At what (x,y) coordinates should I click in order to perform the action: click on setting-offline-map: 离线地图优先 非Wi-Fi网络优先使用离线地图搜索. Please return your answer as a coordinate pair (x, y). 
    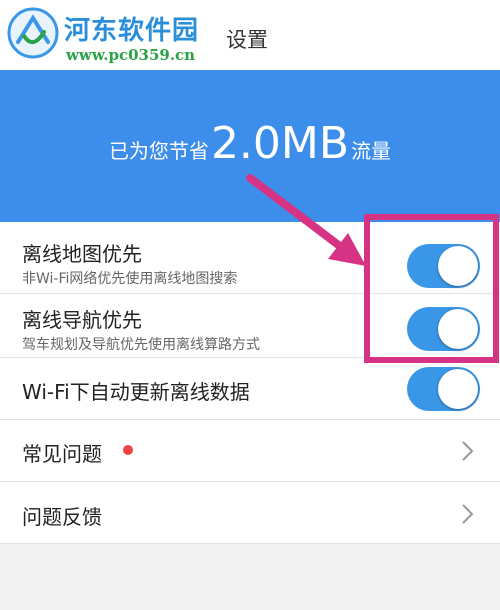
    Looking at the image, I should click on (250, 258).